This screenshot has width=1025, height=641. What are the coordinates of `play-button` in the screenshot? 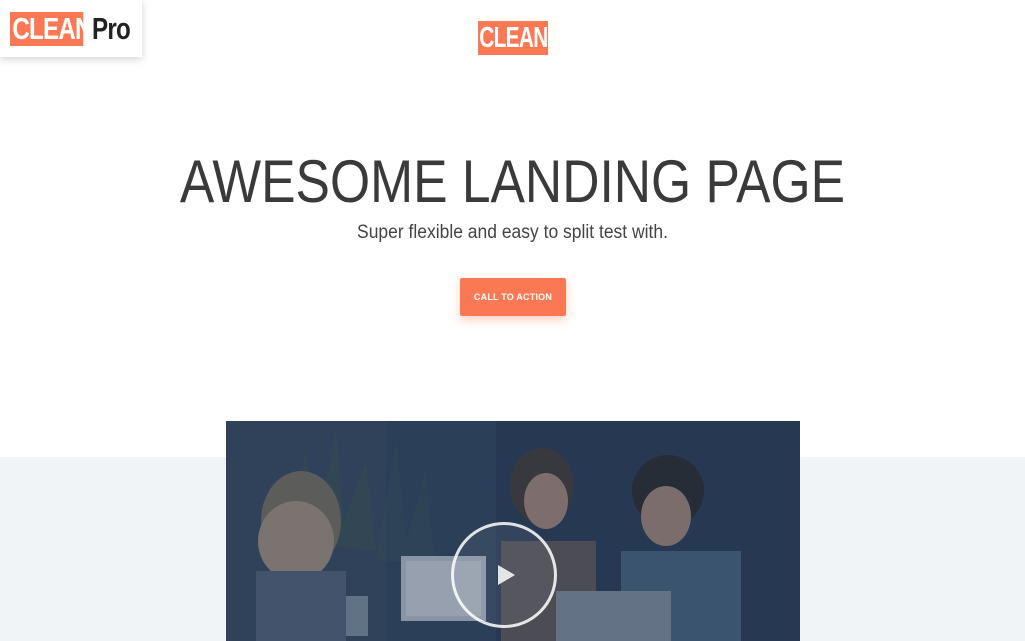 It's located at (504, 575).